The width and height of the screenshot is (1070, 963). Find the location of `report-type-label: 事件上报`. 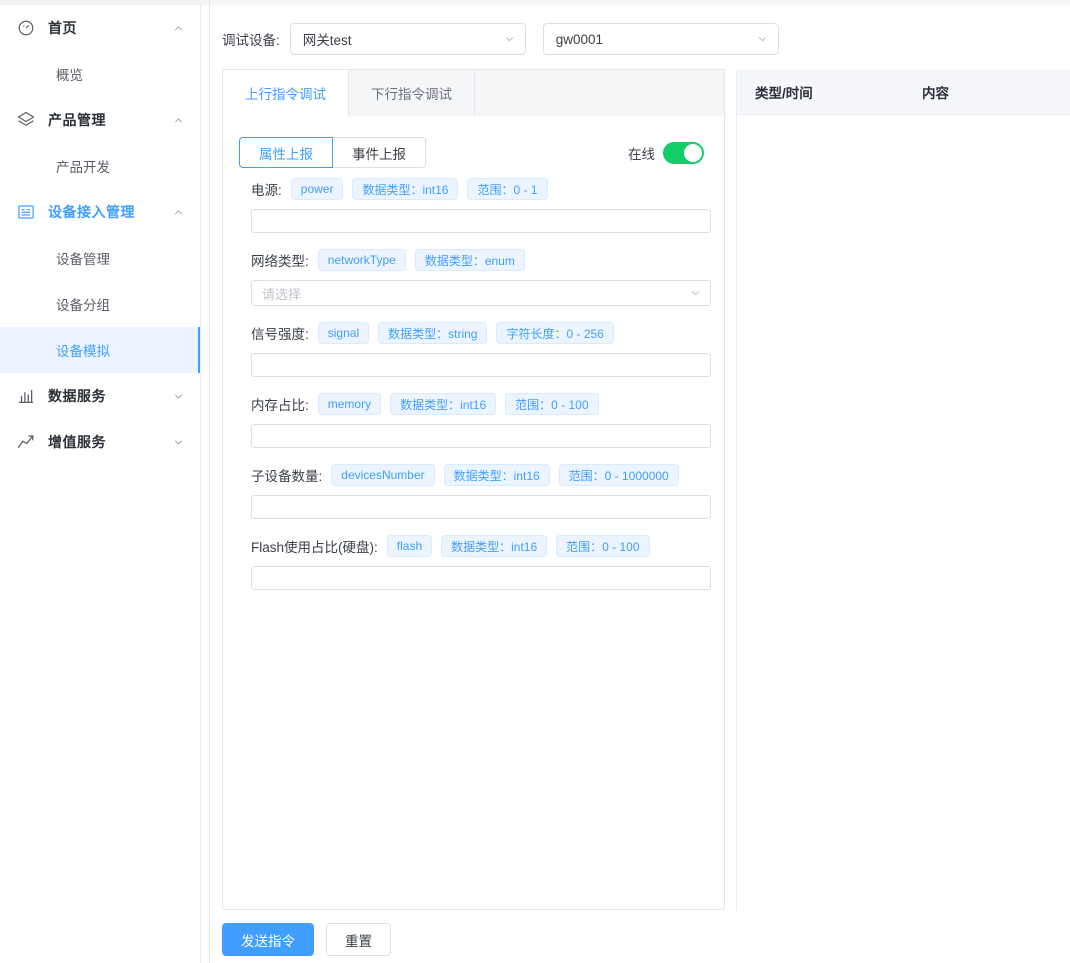

report-type-label: 事件上报 is located at coordinates (379, 154).